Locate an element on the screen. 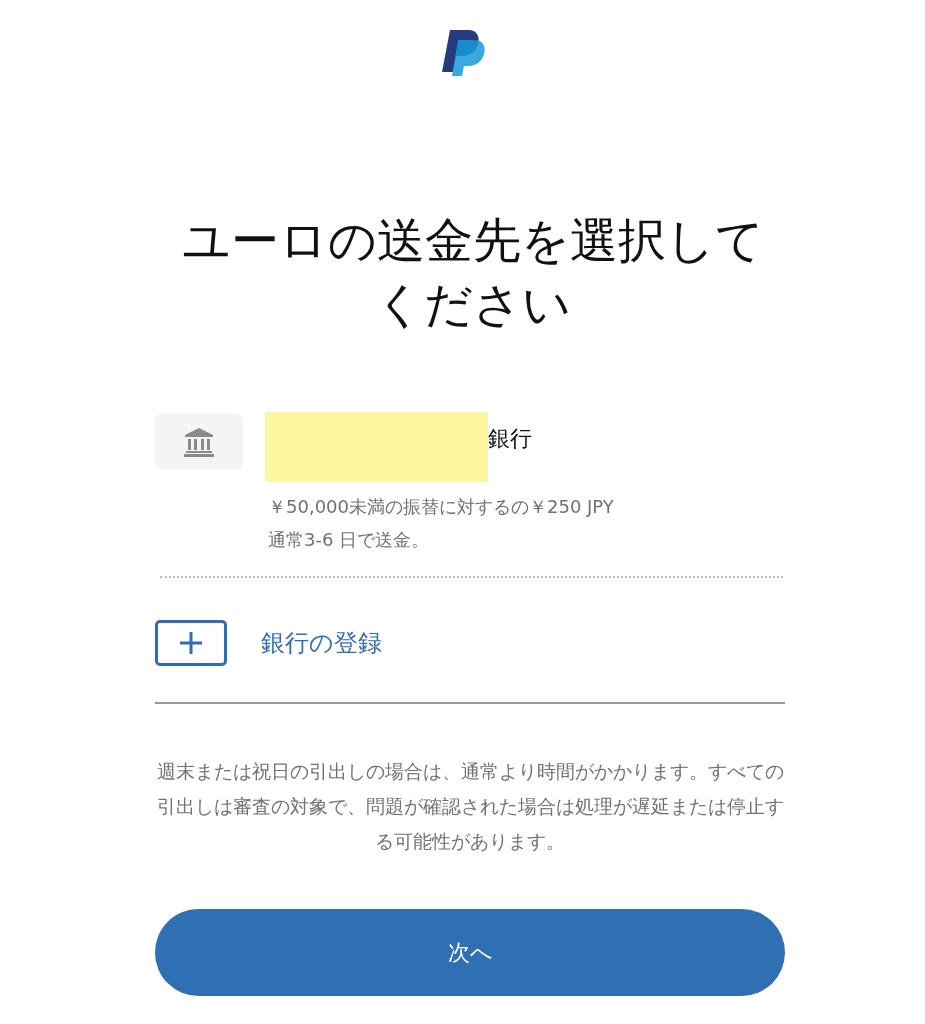 The width and height of the screenshot is (925, 1024). plus-icon is located at coordinates (191, 643).